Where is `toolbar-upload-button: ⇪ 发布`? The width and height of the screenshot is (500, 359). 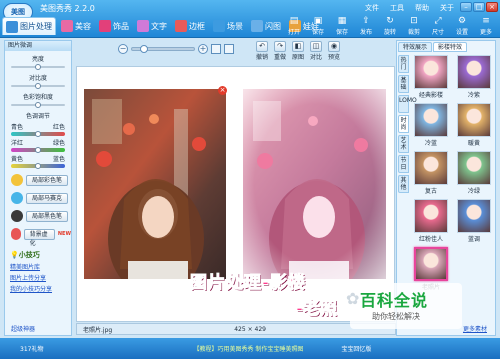 toolbar-upload-button: ⇪ 发布 is located at coordinates (366, 25).